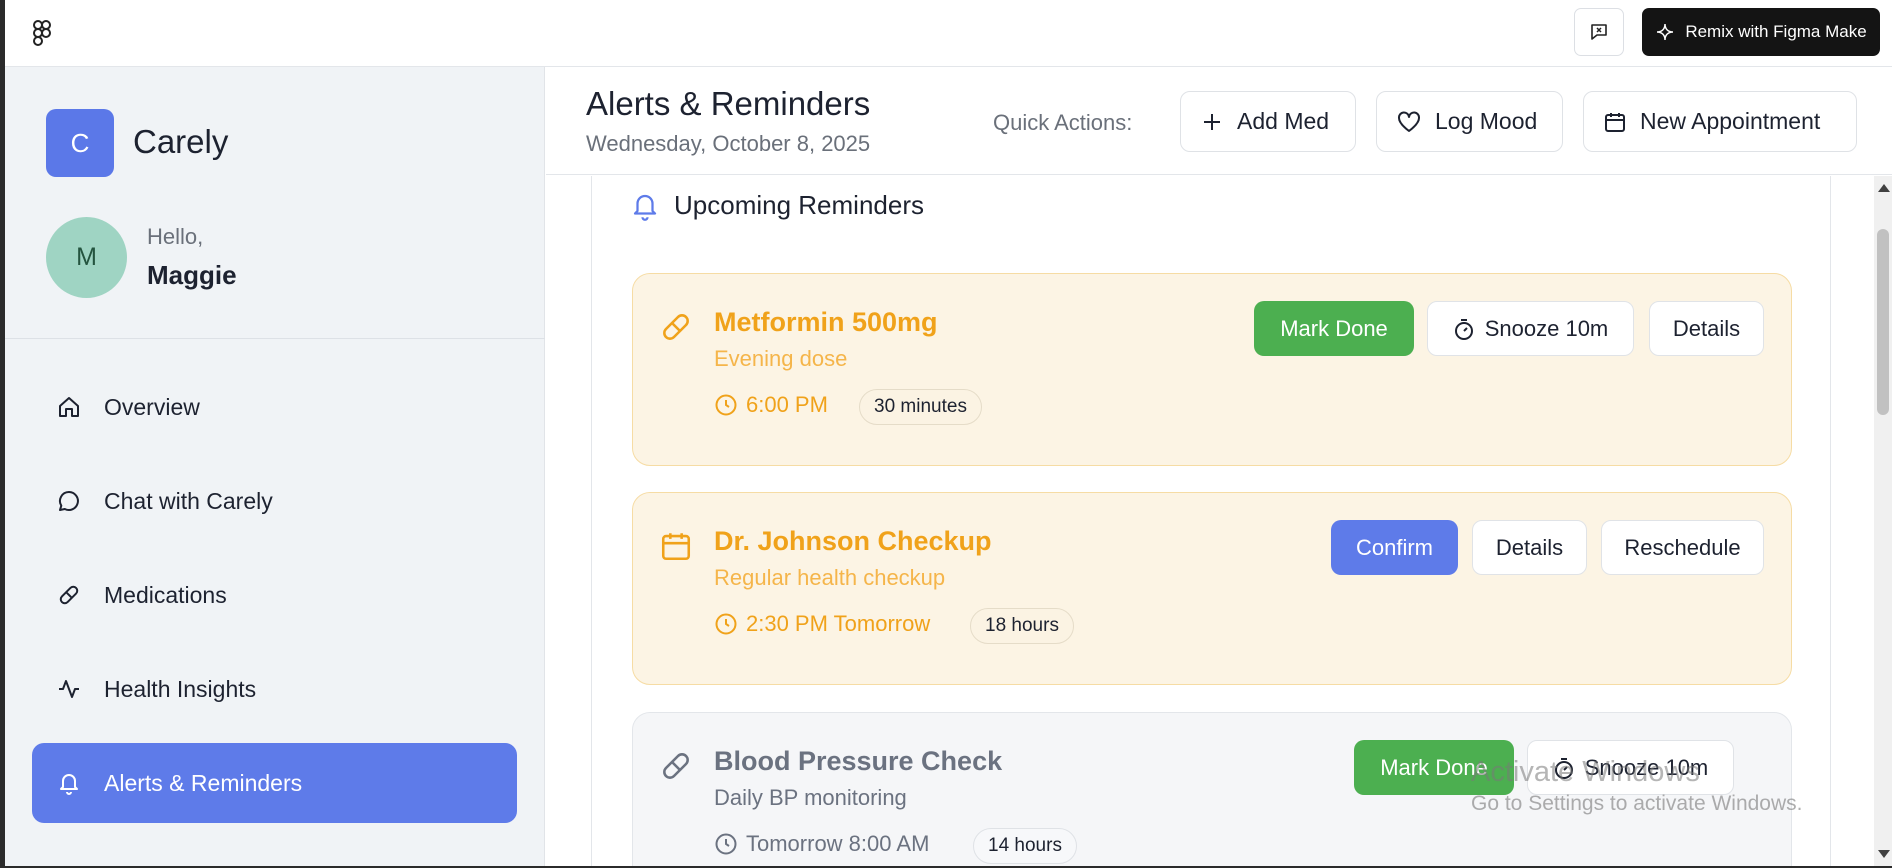 This screenshot has height=868, width=1892. Describe the element at coordinates (799, 205) in the screenshot. I see `section-title: Upcoming Reminders` at that location.